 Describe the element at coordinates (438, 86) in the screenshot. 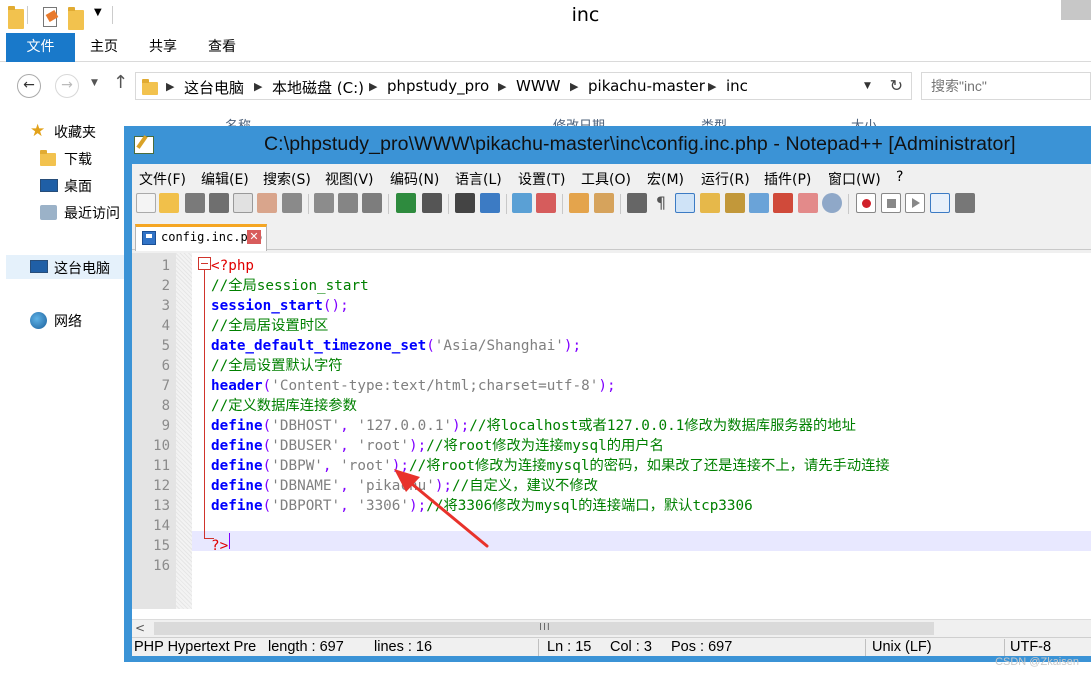

I see `breadcrumb-phpstudy: phpstudy_pro` at that location.